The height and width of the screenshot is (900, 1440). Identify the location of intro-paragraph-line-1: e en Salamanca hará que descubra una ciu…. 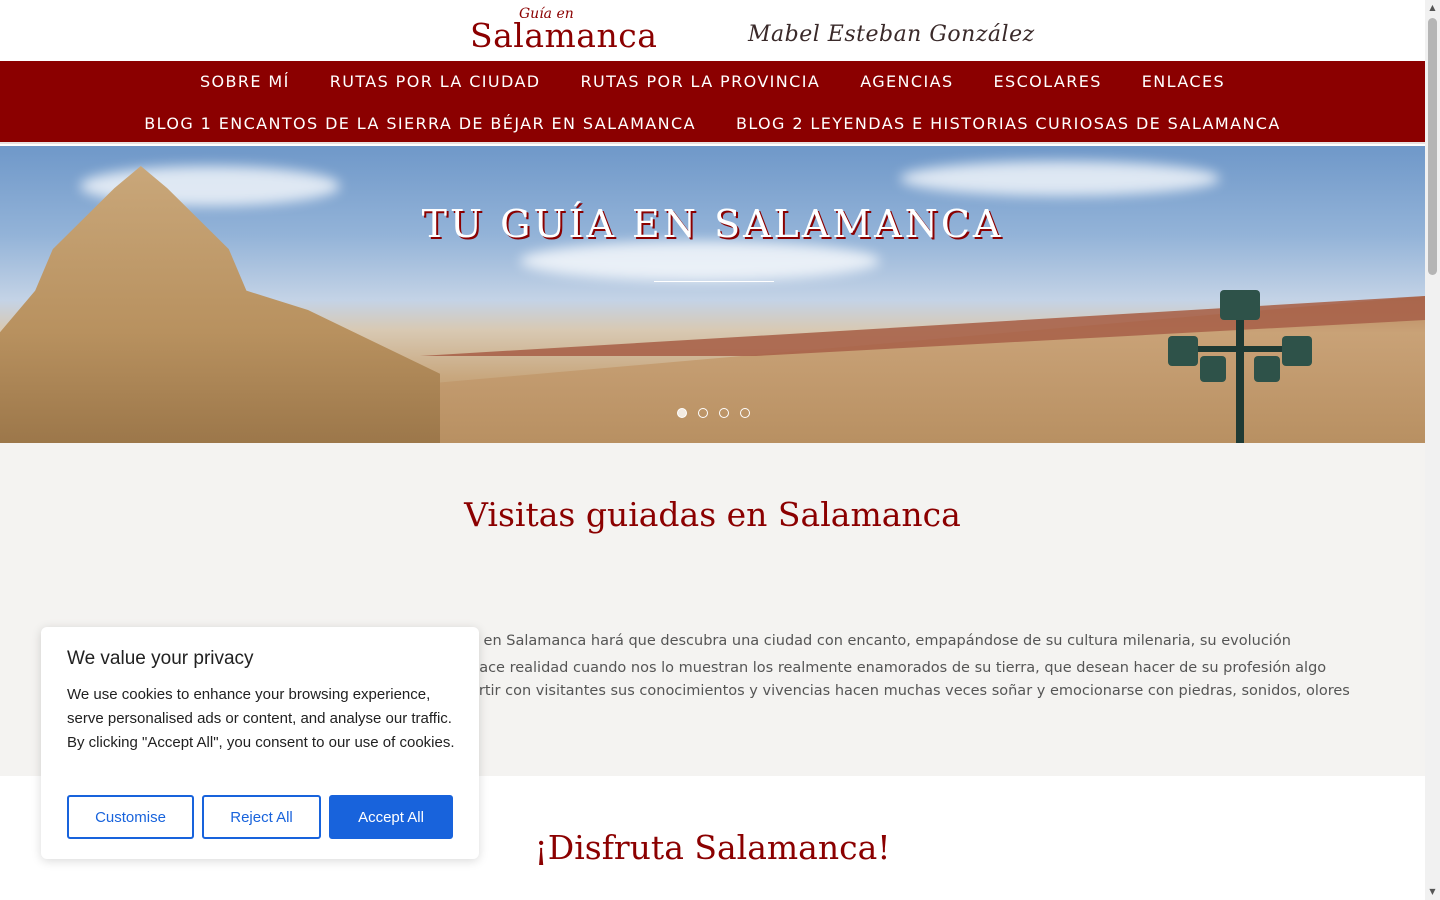
(880, 641).